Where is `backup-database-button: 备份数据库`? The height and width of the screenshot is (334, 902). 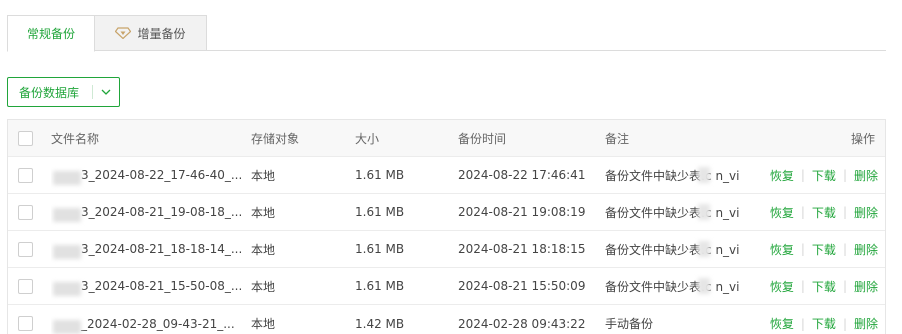
backup-database-button: 备份数据库 is located at coordinates (63, 92).